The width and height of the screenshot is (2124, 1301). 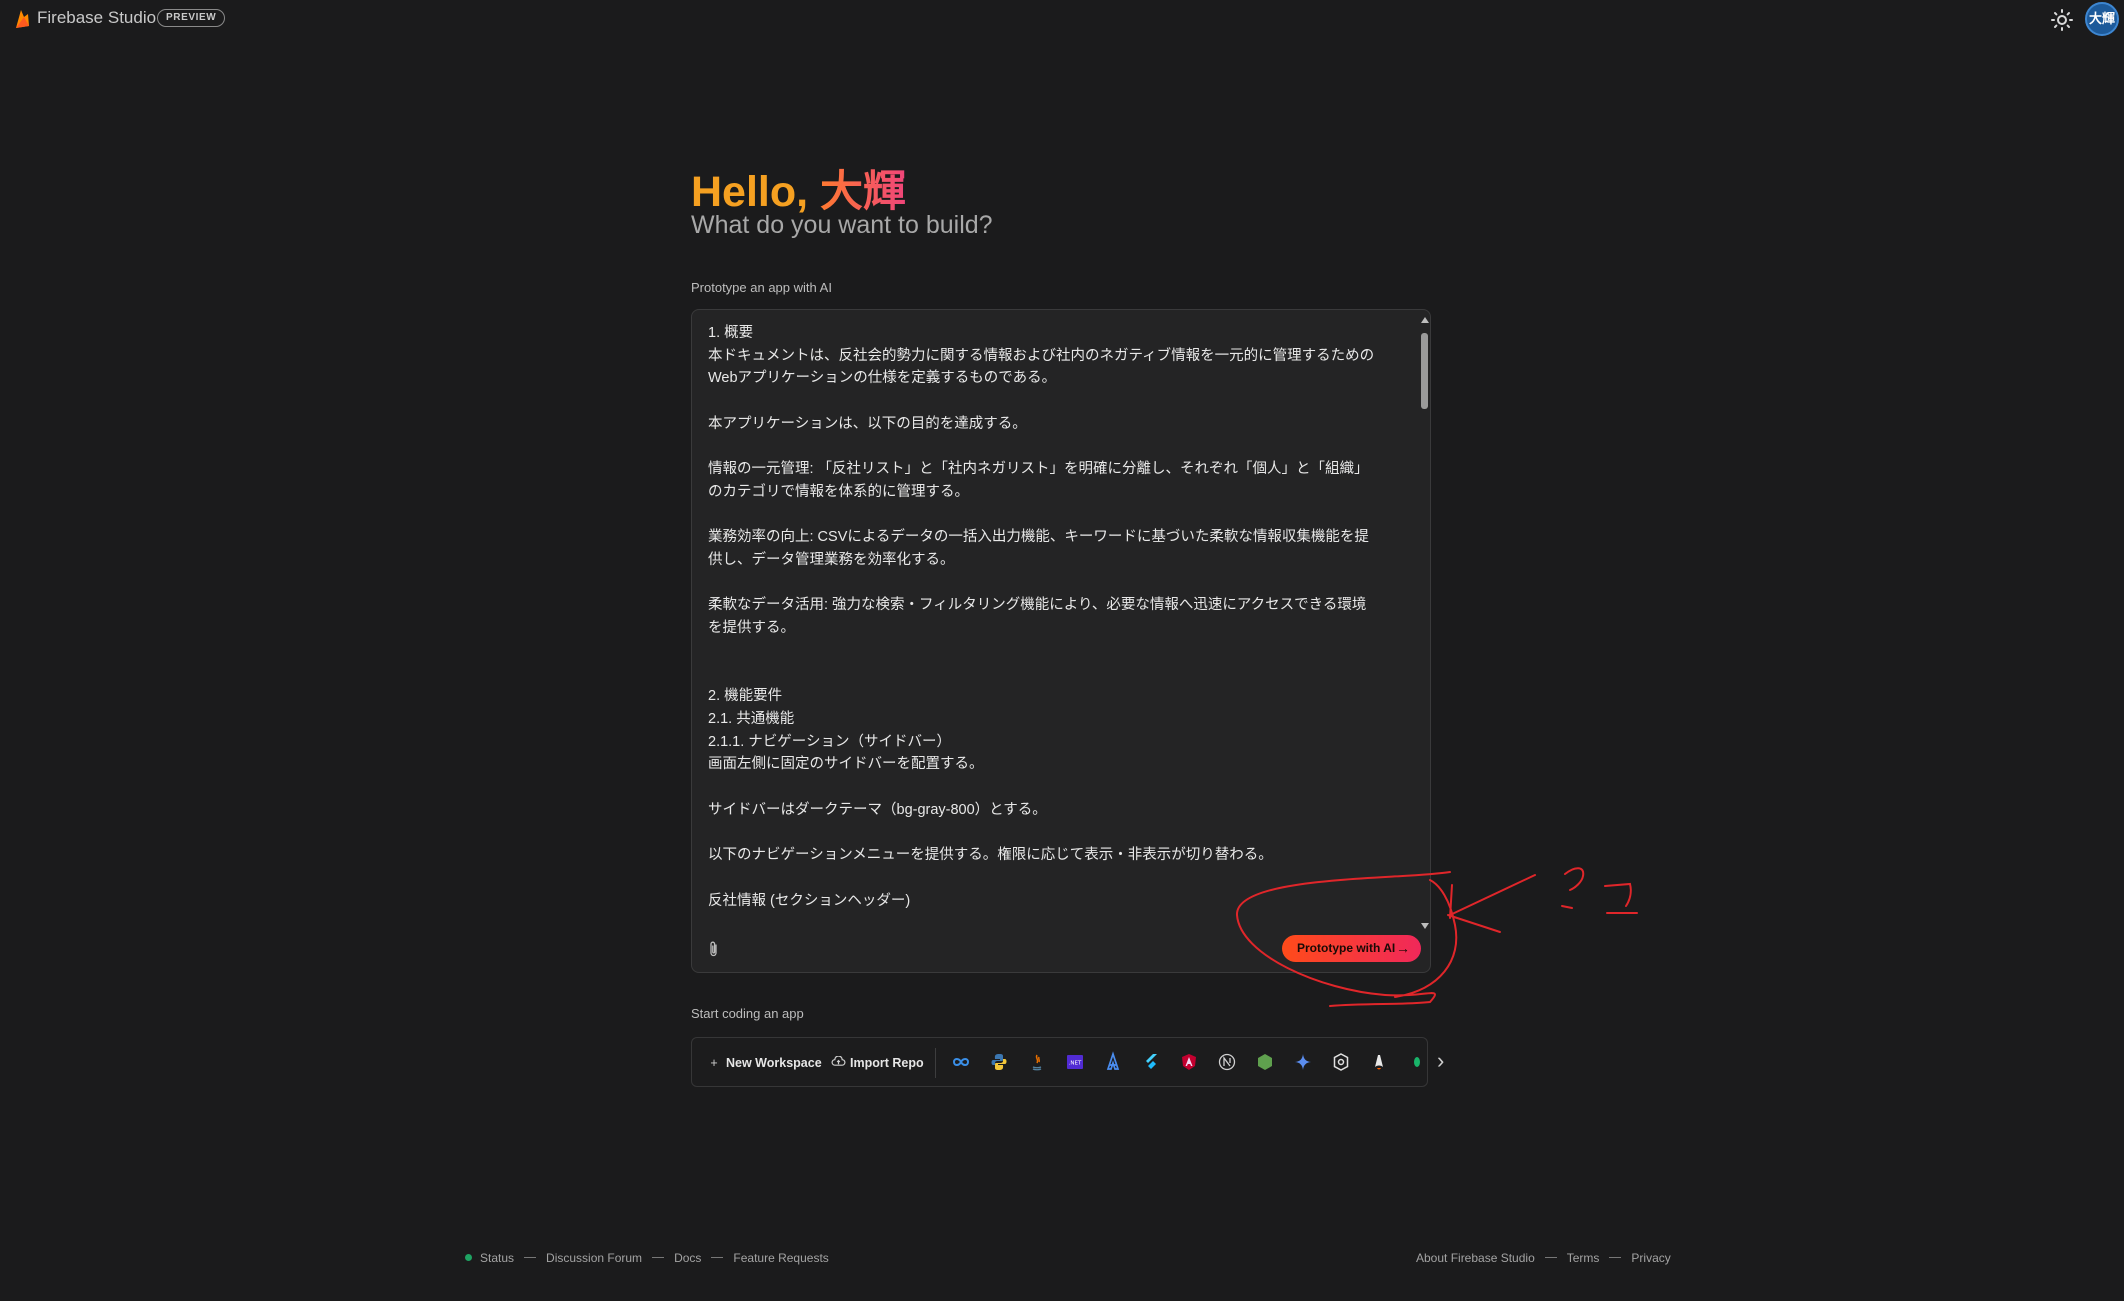 I want to click on .NET-icon: .NET, so click(x=1075, y=1062).